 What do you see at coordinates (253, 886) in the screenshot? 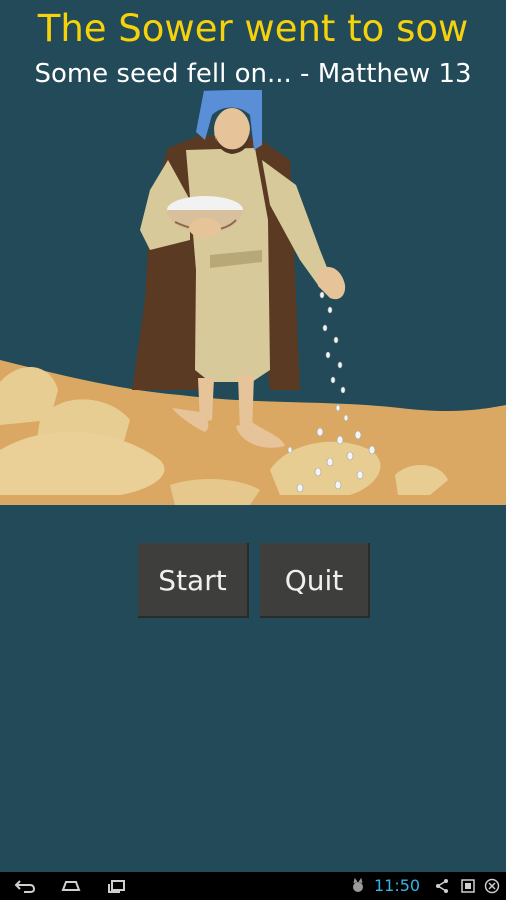
I see `system-nav-bar: 11:50` at bounding box center [253, 886].